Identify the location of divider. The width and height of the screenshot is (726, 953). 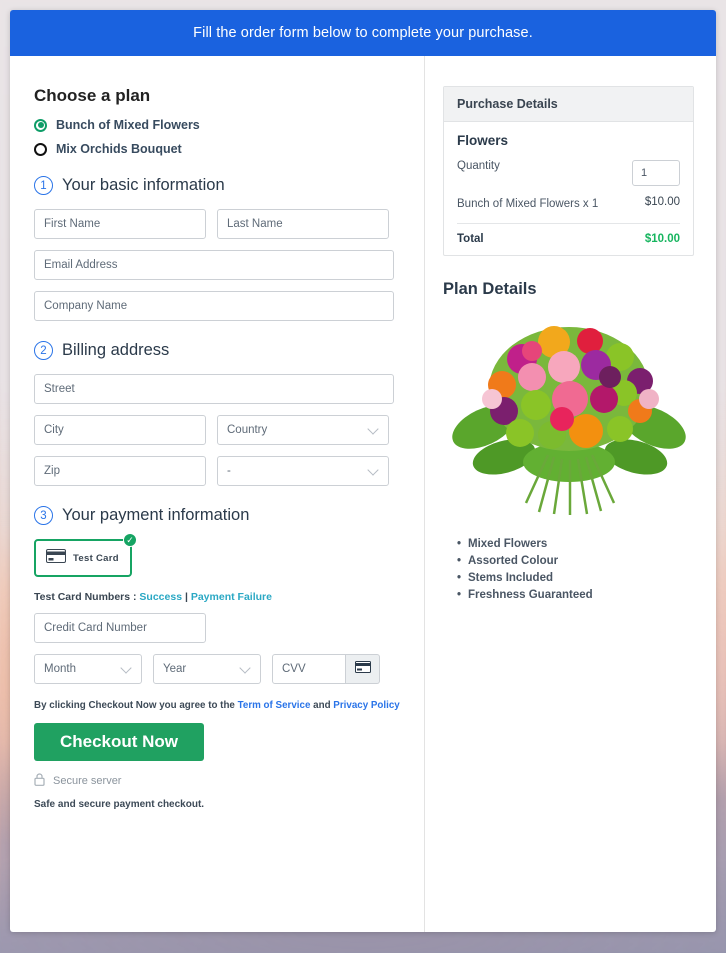
(568, 223).